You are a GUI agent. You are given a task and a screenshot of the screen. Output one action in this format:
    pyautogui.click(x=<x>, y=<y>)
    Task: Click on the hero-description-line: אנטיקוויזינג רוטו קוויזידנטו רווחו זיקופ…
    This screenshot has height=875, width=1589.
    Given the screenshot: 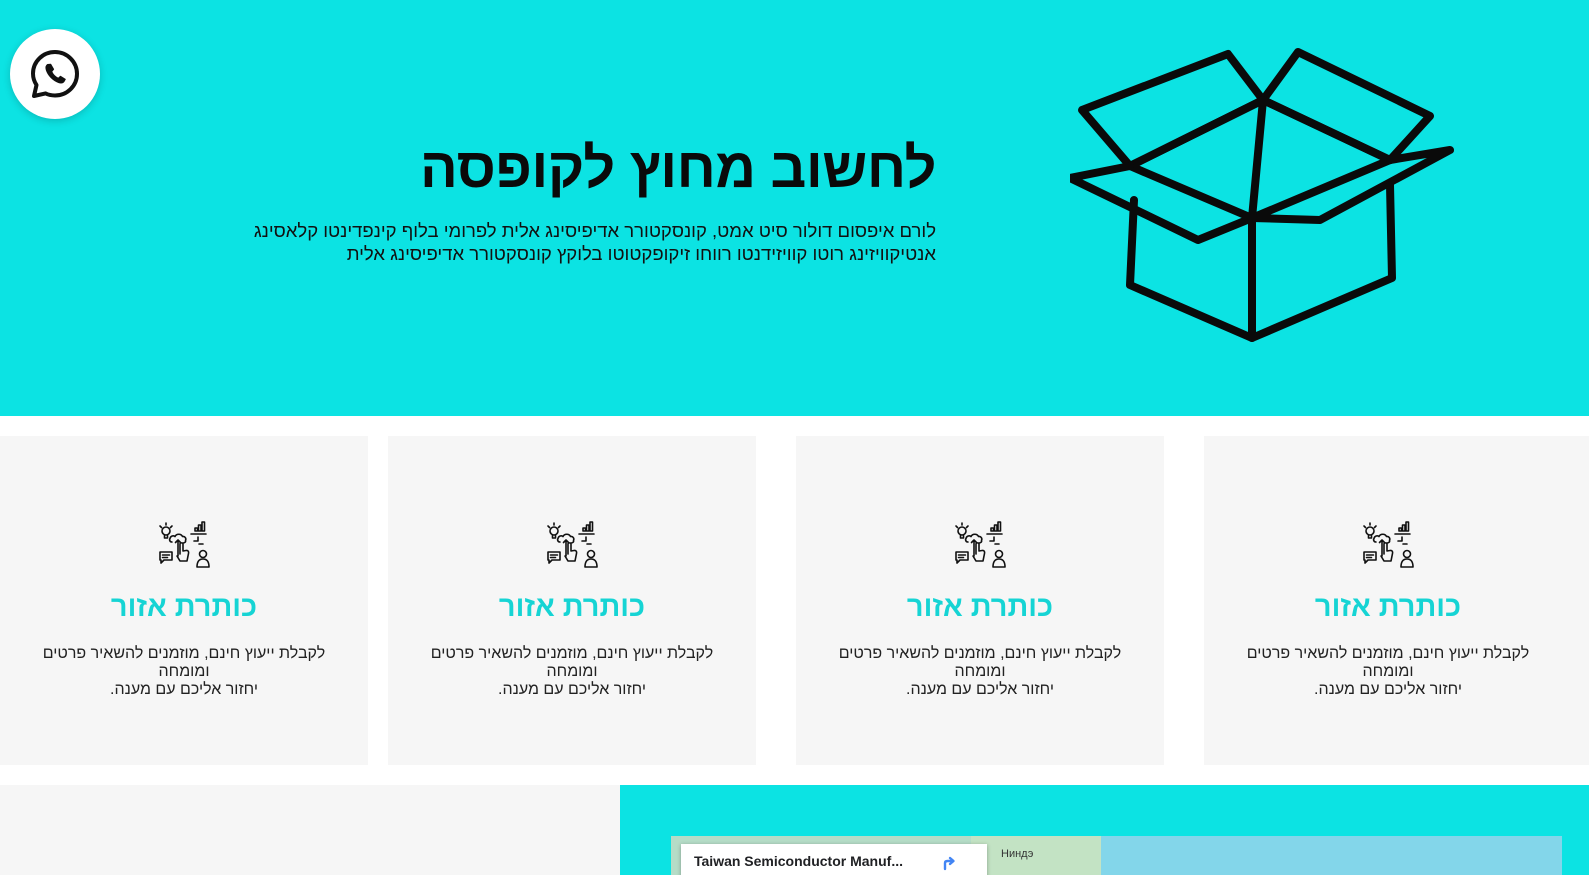 What is the action you would take?
    pyautogui.click(x=641, y=253)
    